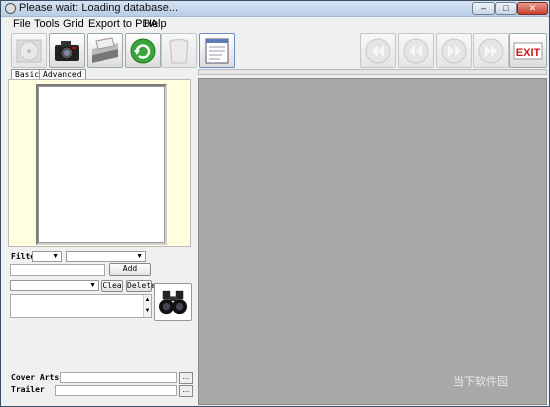  I want to click on toolbar-exit-button: EXIT, so click(528, 50).